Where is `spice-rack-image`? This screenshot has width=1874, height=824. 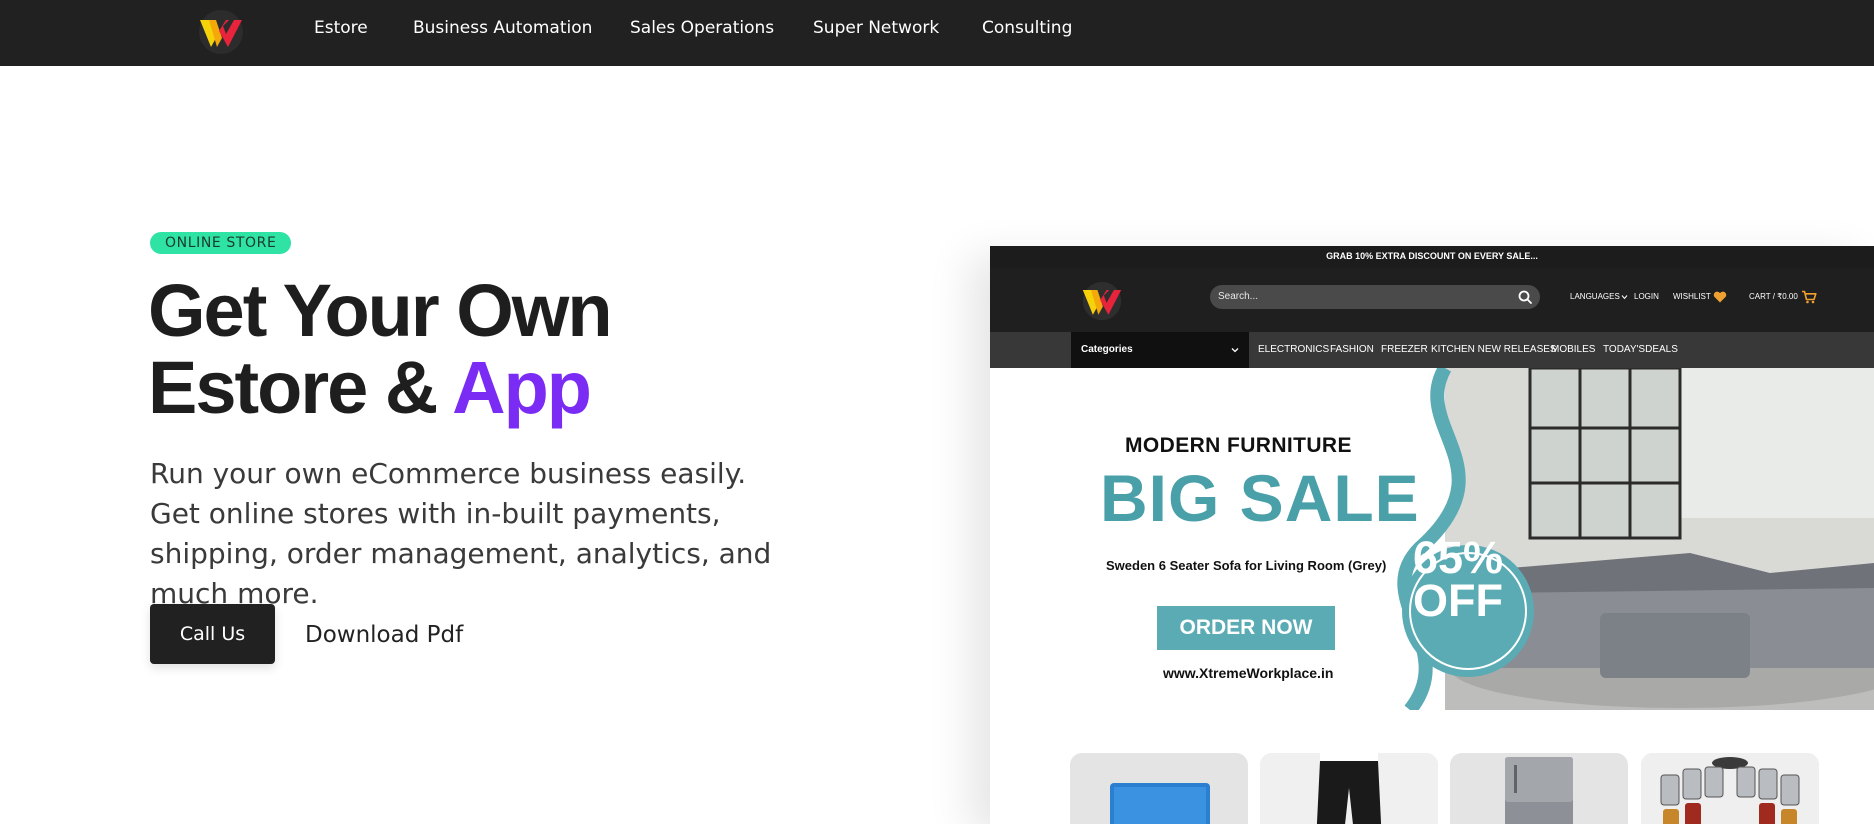 spice-rack-image is located at coordinates (1730, 788).